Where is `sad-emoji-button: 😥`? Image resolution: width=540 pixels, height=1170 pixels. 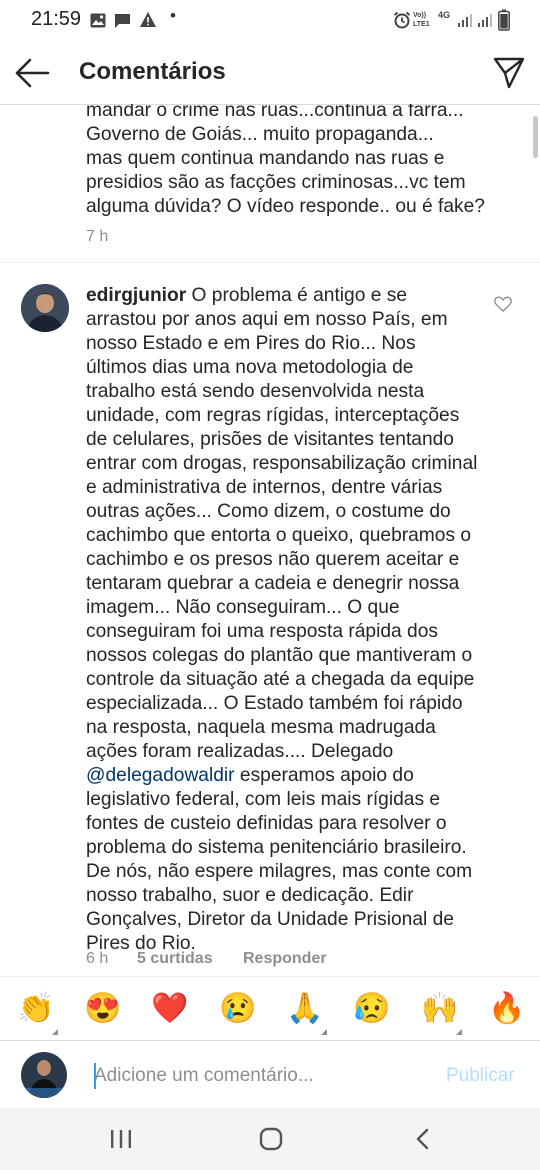 sad-emoji-button: 😥 is located at coordinates (371, 1009).